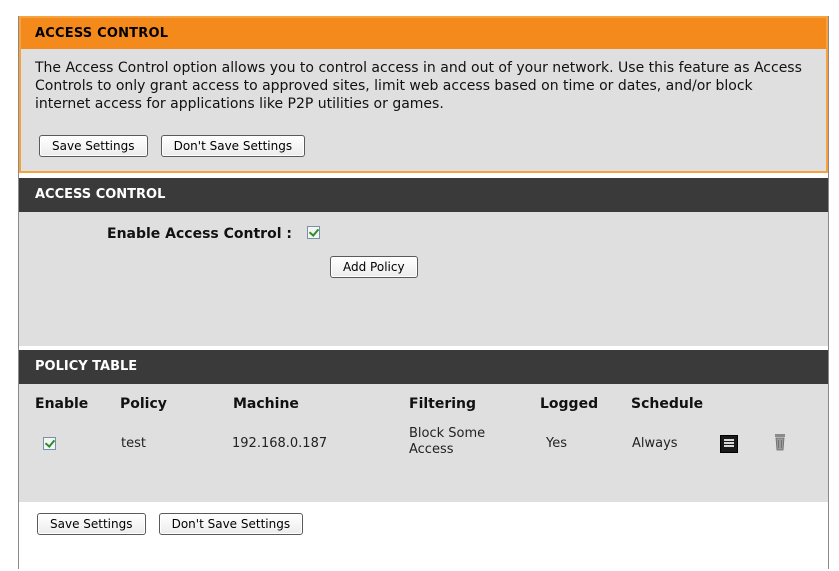  Describe the element at coordinates (313, 232) in the screenshot. I see `enable-access-control-checkbox` at that location.